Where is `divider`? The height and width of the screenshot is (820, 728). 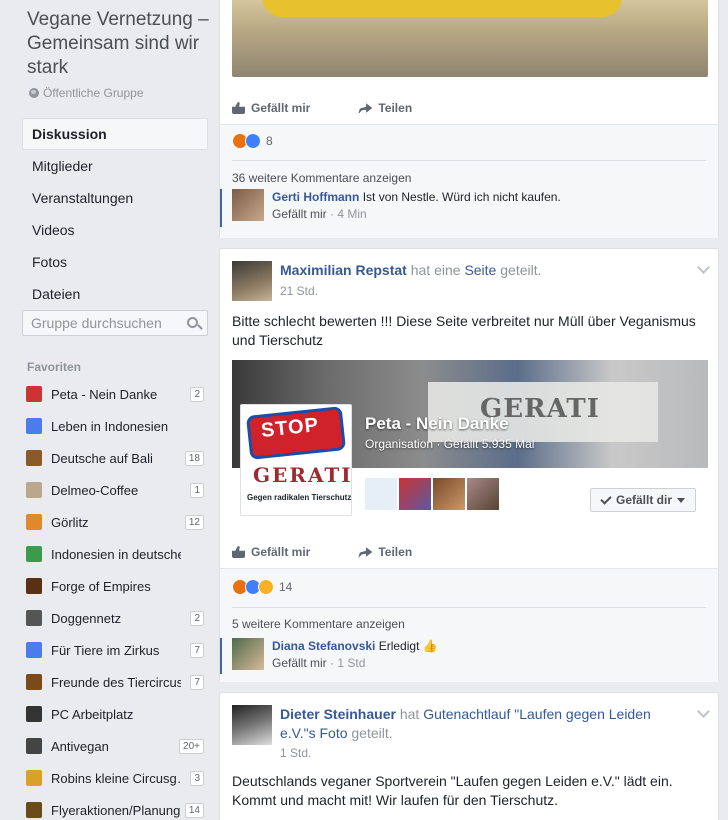
divider is located at coordinates (469, 160).